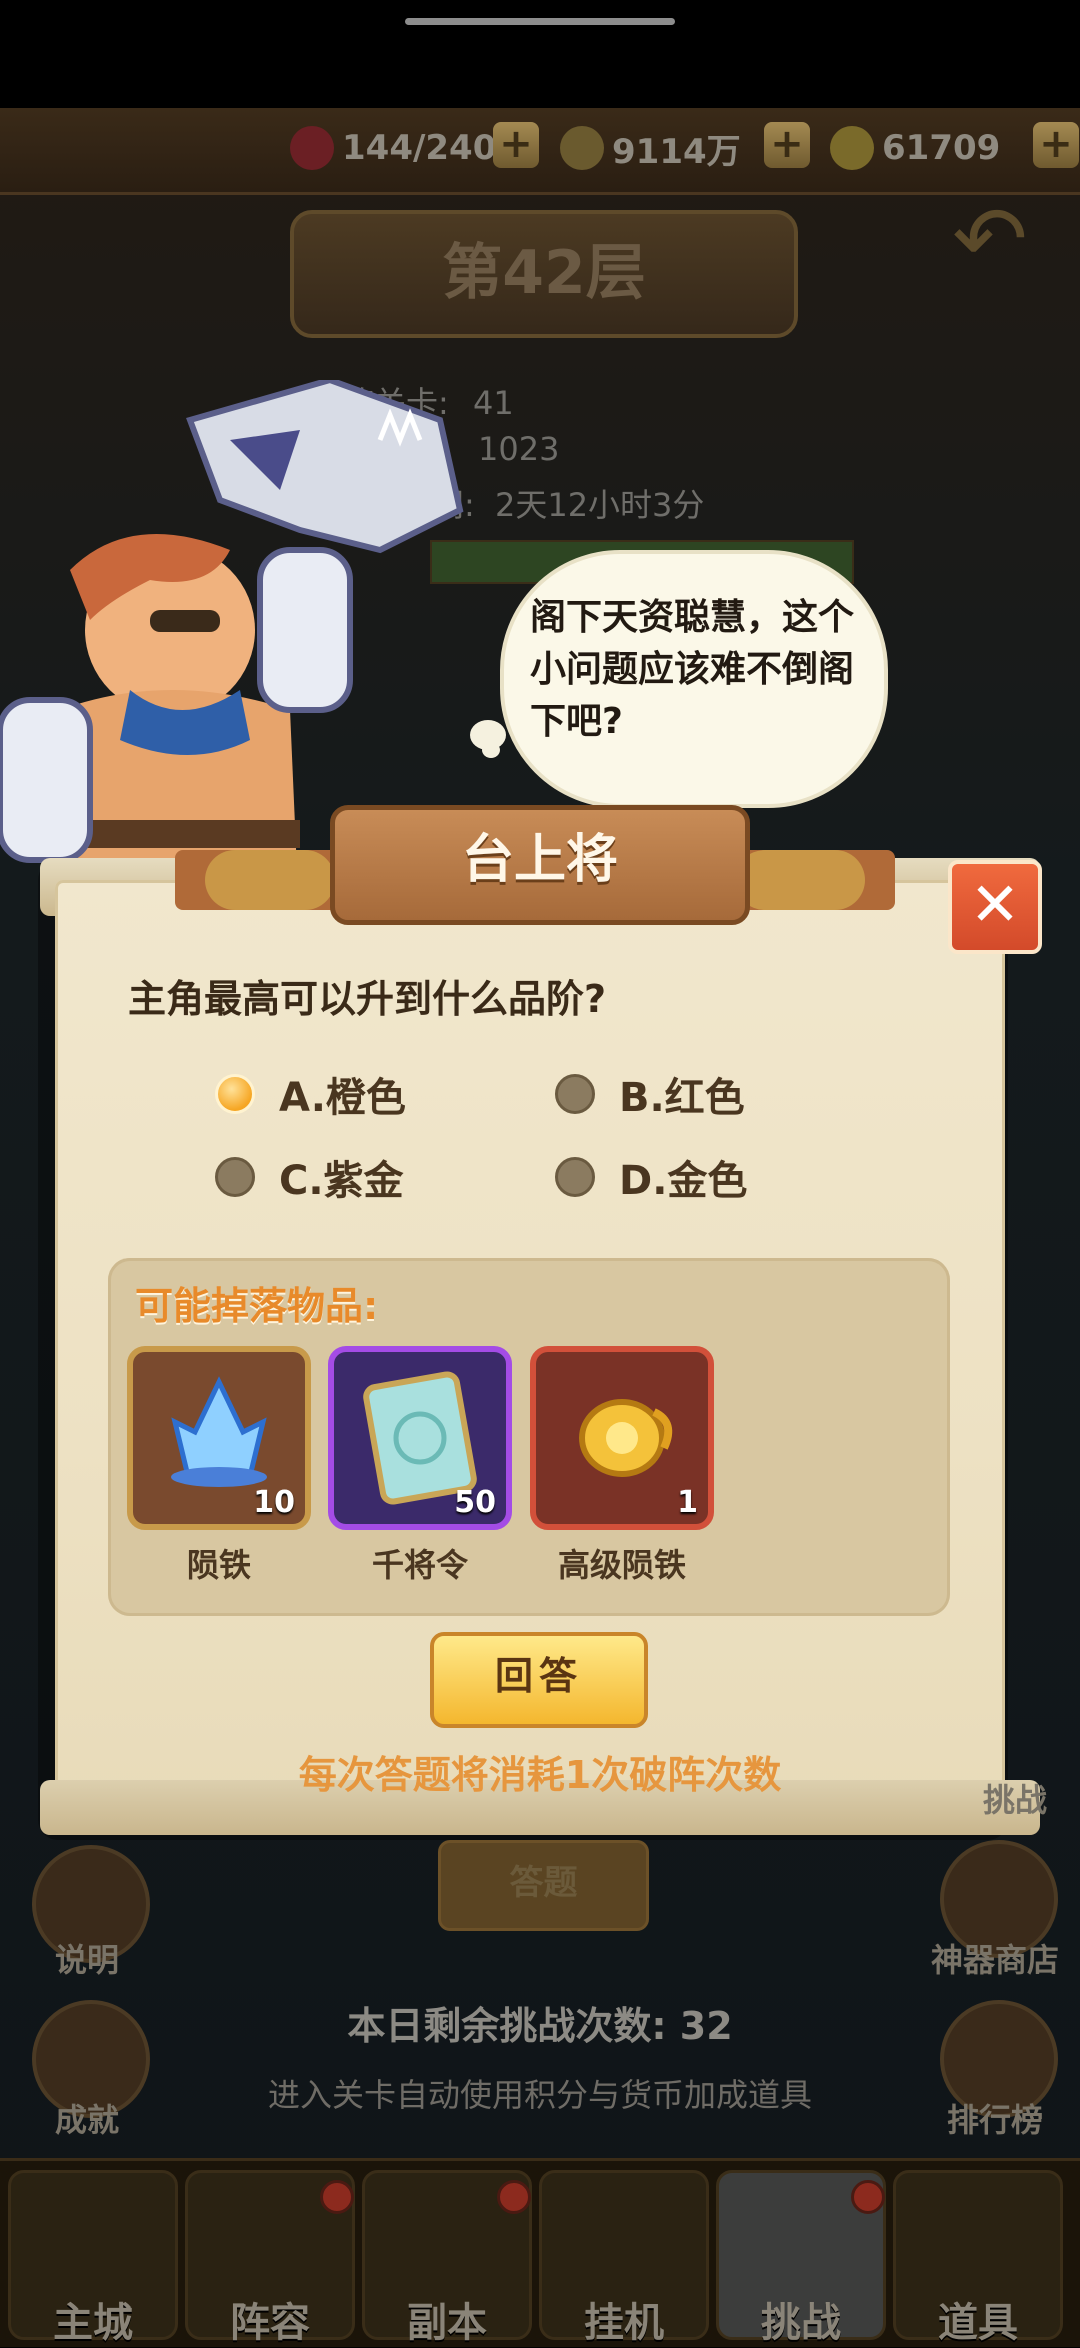  Describe the element at coordinates (93, 2323) in the screenshot. I see `nav-label: 主城` at that location.